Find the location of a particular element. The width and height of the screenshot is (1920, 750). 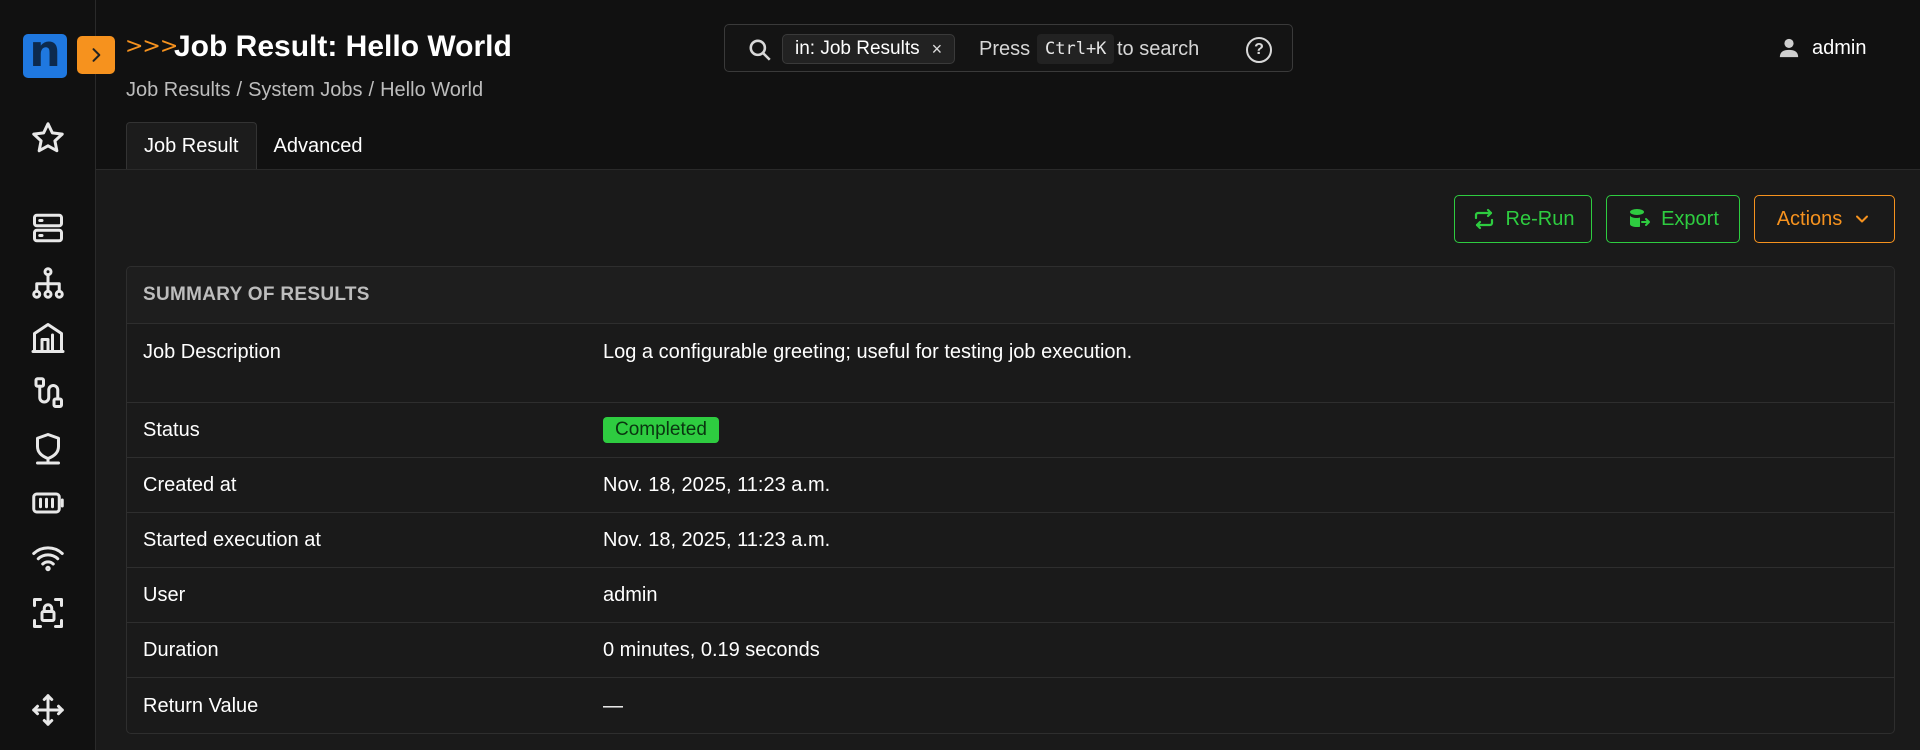

rerun-button: Re-Run is located at coordinates (1523, 219).